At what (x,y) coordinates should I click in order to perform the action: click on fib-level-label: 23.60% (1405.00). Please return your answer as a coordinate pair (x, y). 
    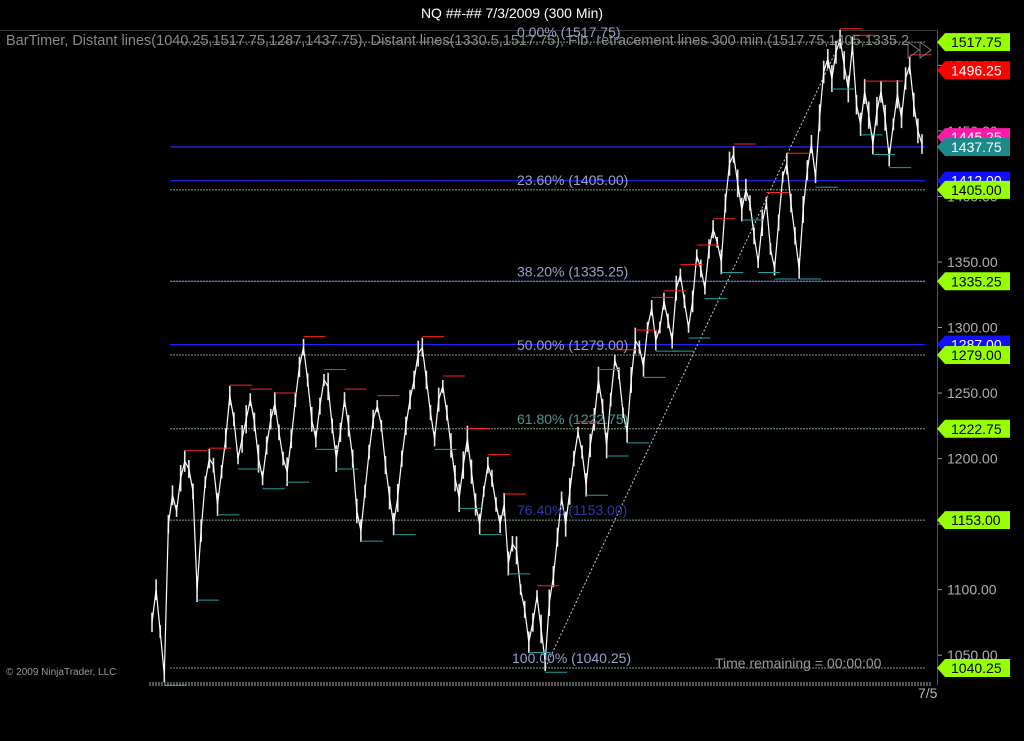
    Looking at the image, I should click on (572, 180).